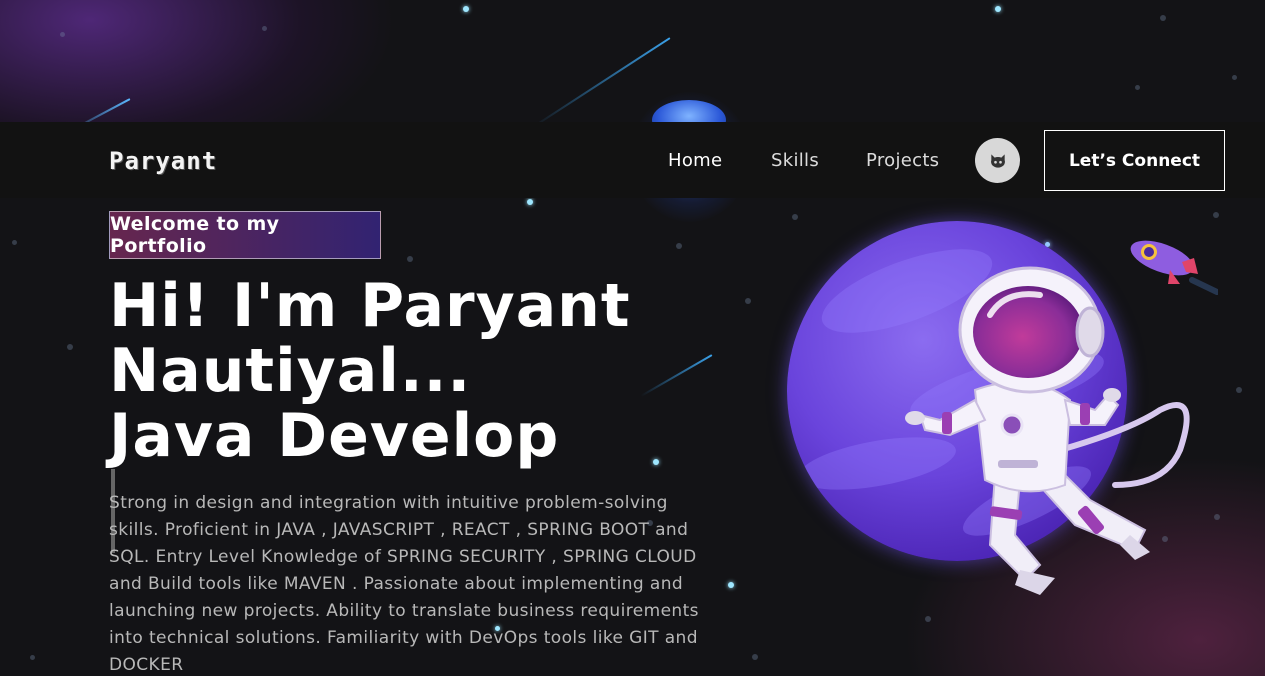 The width and height of the screenshot is (1265, 676). I want to click on github-link, so click(997, 160).